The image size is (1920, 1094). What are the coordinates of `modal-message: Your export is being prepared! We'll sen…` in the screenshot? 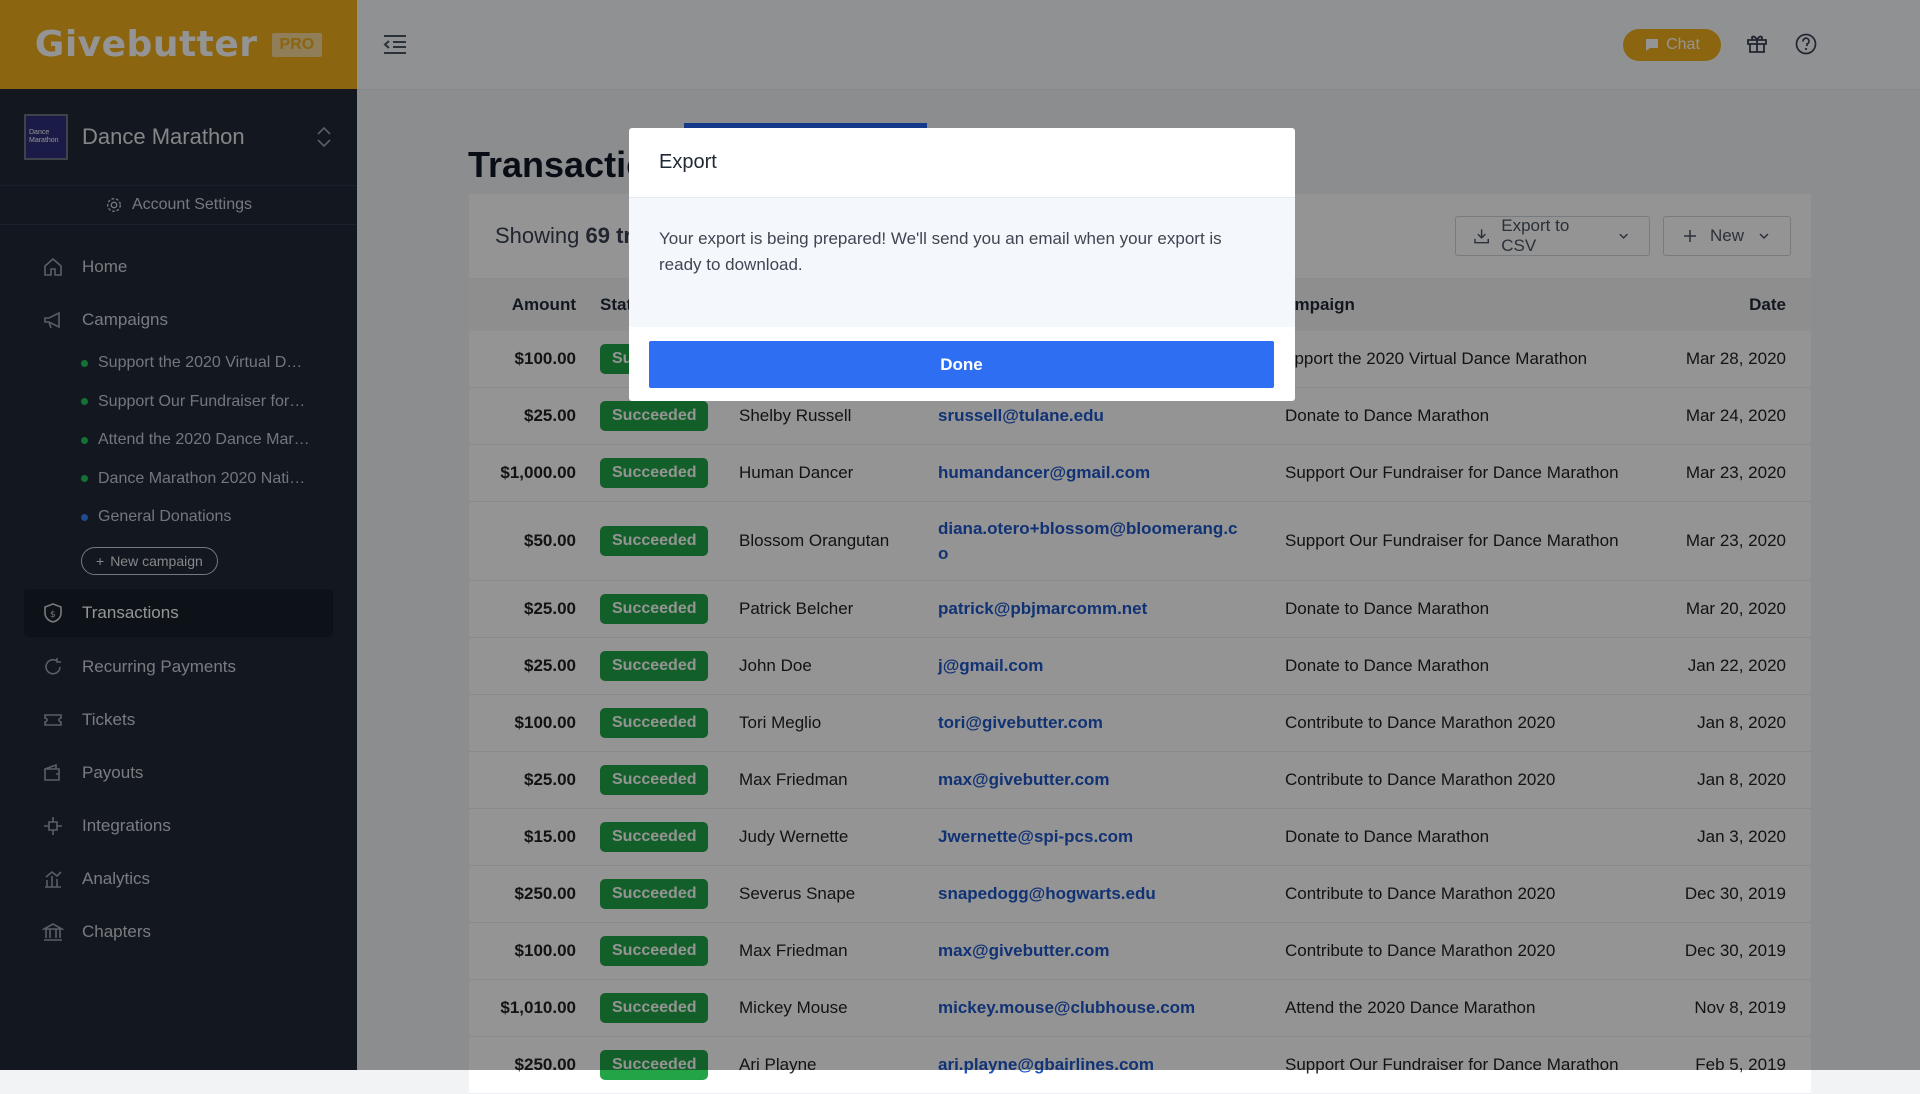 It's located at (962, 262).